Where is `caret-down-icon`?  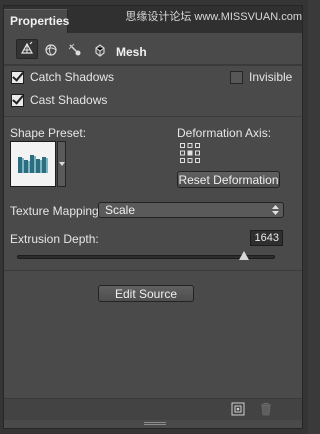
caret-down-icon is located at coordinates (61, 164).